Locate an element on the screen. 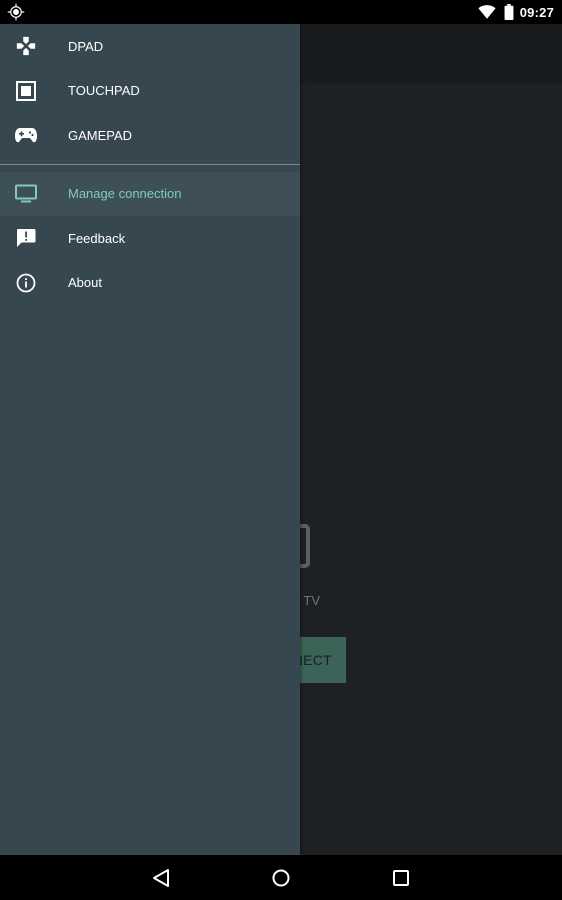  drawer-divider is located at coordinates (150, 164).